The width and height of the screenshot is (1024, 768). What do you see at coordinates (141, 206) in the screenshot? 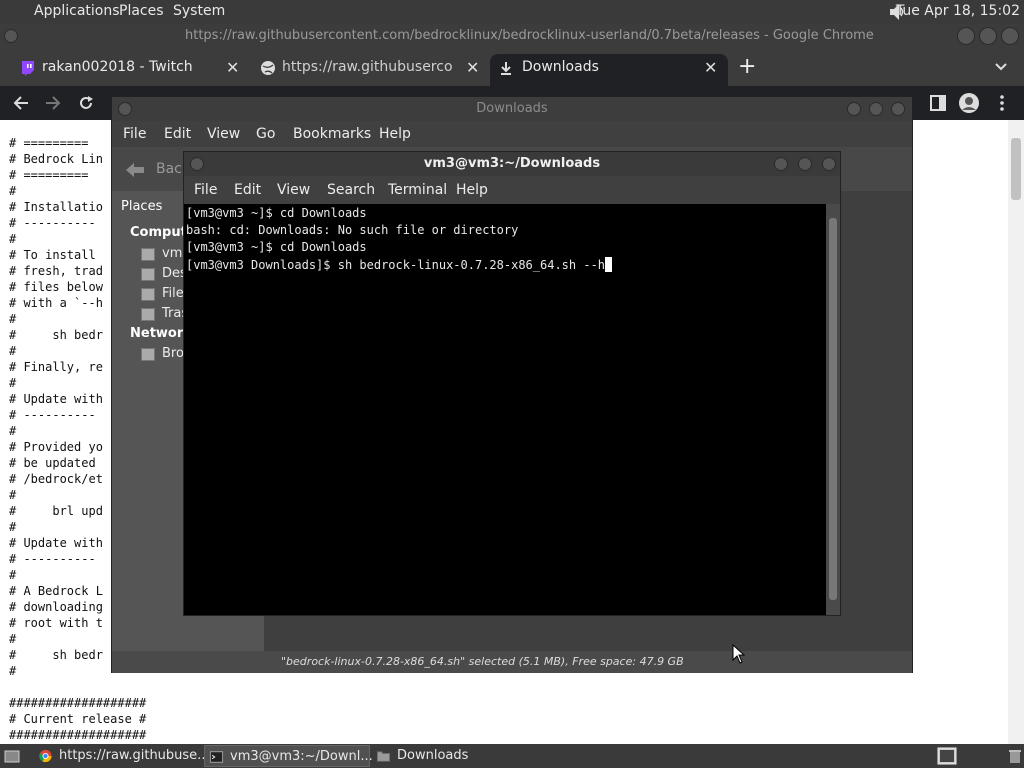
I see `places-label: Places` at bounding box center [141, 206].